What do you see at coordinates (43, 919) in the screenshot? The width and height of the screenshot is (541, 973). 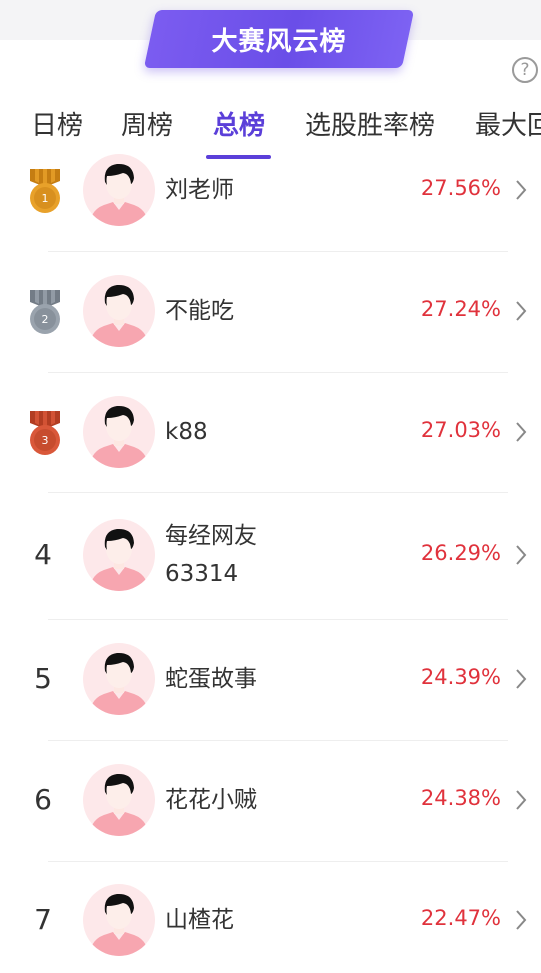 I see `rank-number: 7` at bounding box center [43, 919].